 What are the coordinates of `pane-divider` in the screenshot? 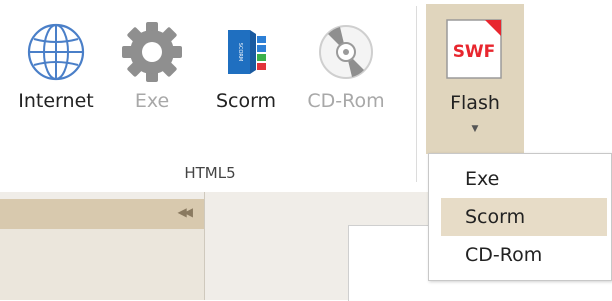 It's located at (204, 246).